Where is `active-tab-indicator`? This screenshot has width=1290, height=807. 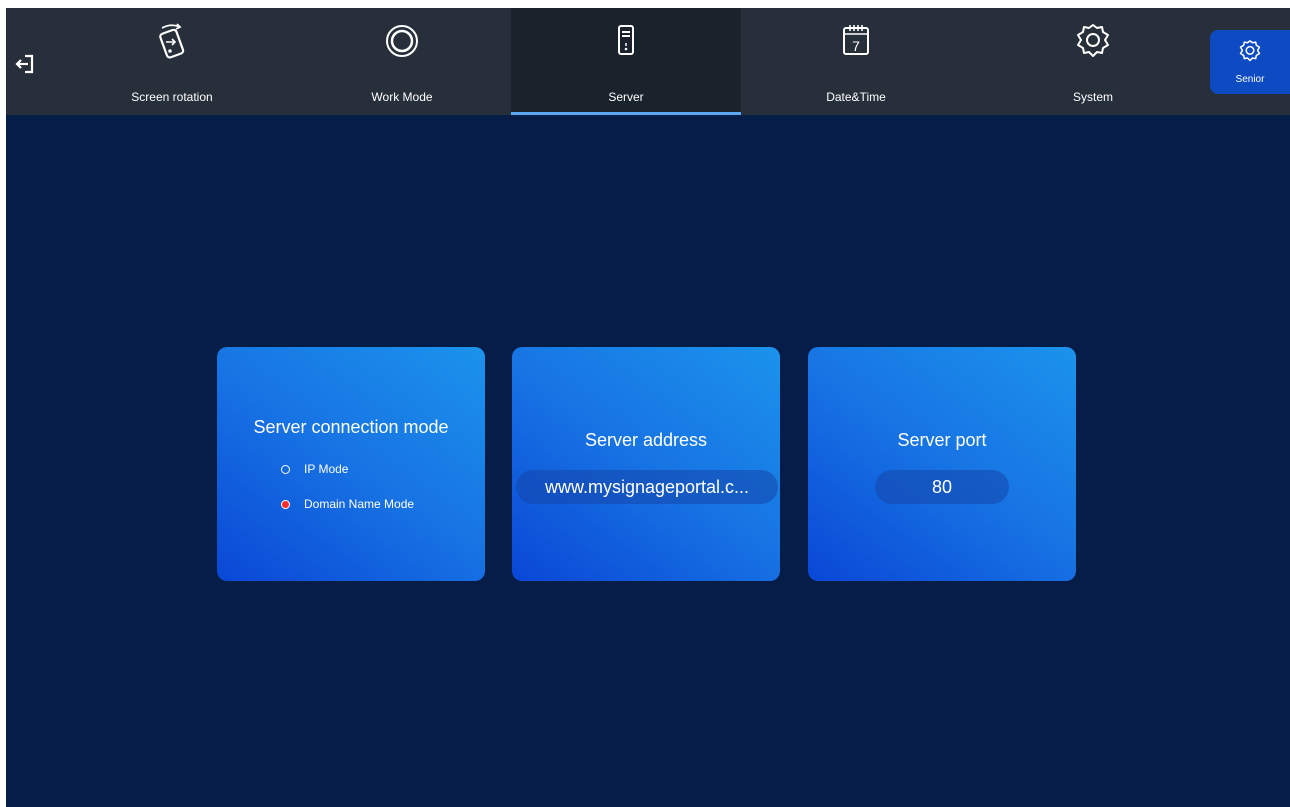 active-tab-indicator is located at coordinates (626, 113).